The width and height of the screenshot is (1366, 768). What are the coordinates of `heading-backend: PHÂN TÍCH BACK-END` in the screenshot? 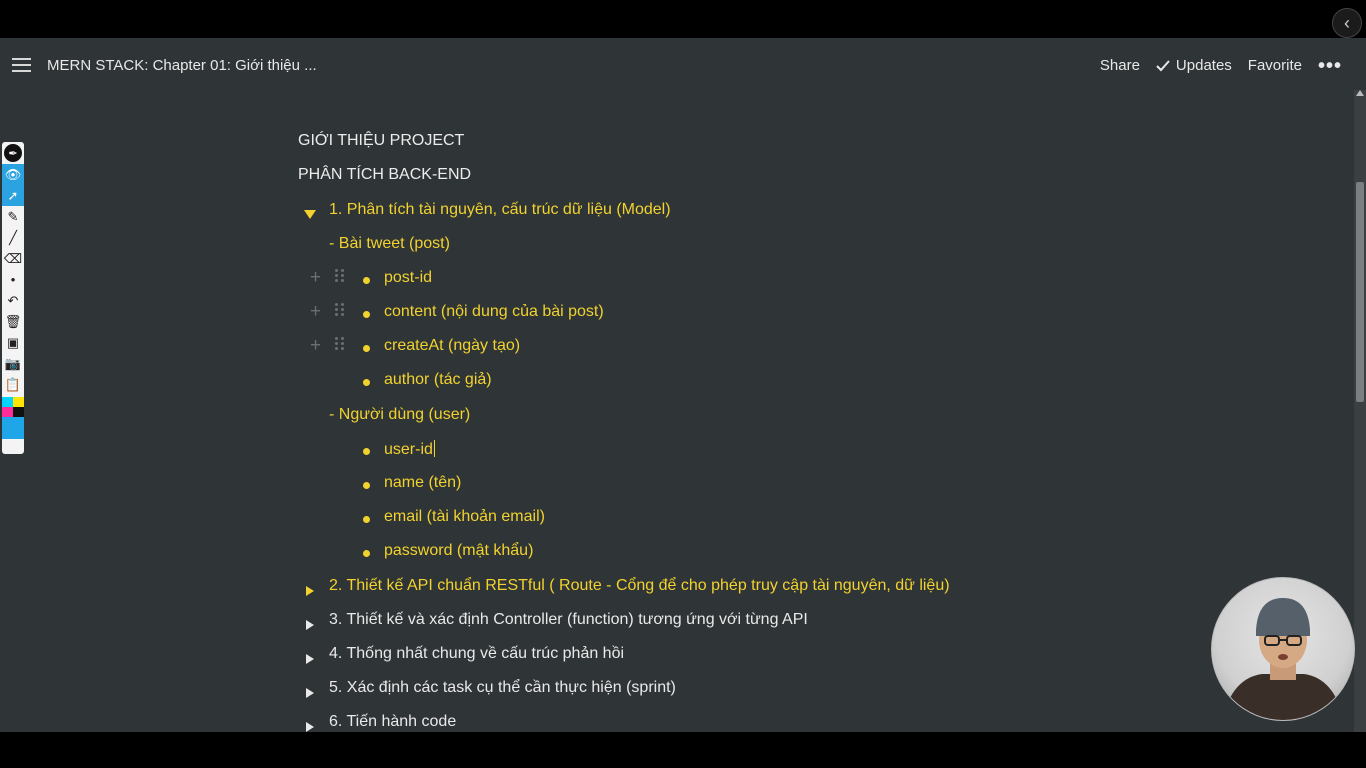 It's located at (385, 174).